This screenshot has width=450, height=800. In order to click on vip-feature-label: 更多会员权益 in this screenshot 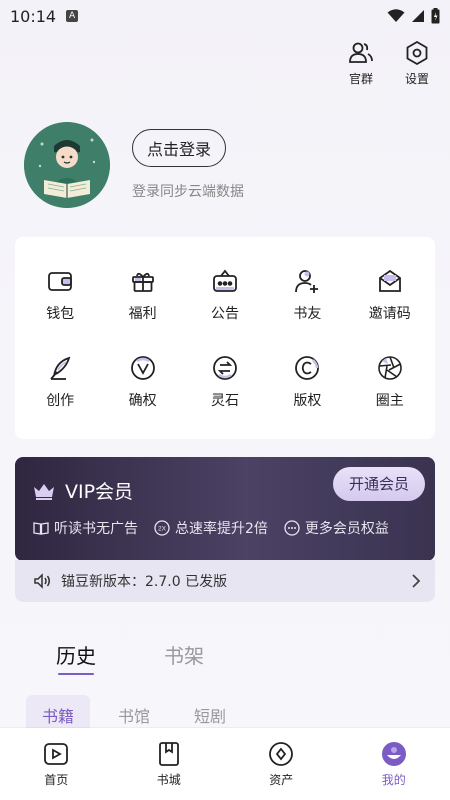, I will do `click(346, 529)`.